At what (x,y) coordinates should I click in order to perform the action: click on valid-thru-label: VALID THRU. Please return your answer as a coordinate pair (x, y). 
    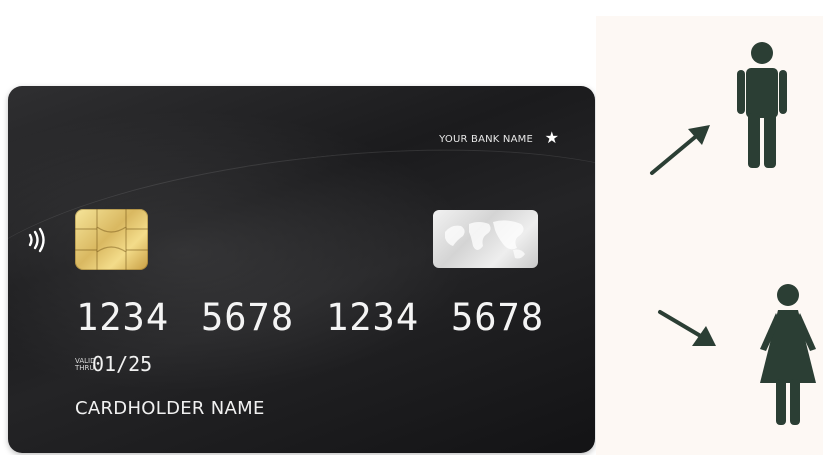
    Looking at the image, I should click on (85, 365).